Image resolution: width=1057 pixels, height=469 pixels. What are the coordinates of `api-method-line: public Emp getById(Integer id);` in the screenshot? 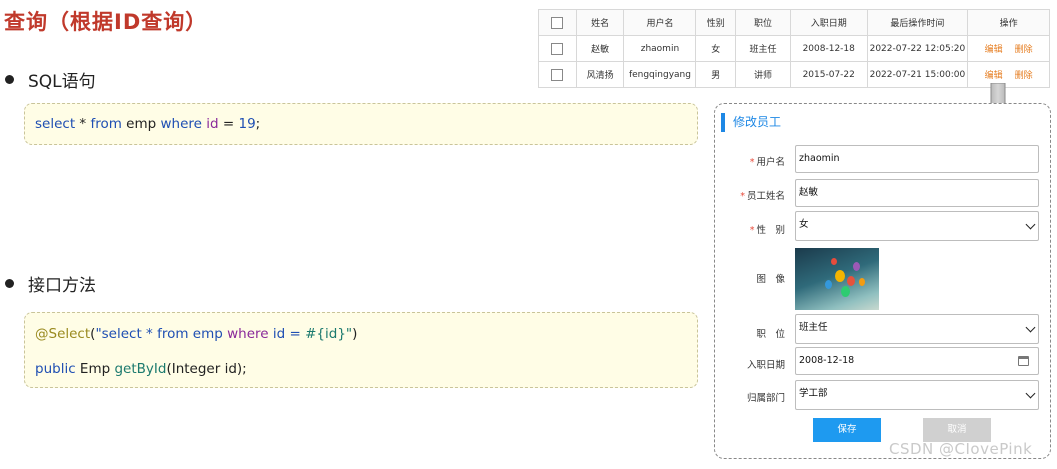 It's located at (141, 369).